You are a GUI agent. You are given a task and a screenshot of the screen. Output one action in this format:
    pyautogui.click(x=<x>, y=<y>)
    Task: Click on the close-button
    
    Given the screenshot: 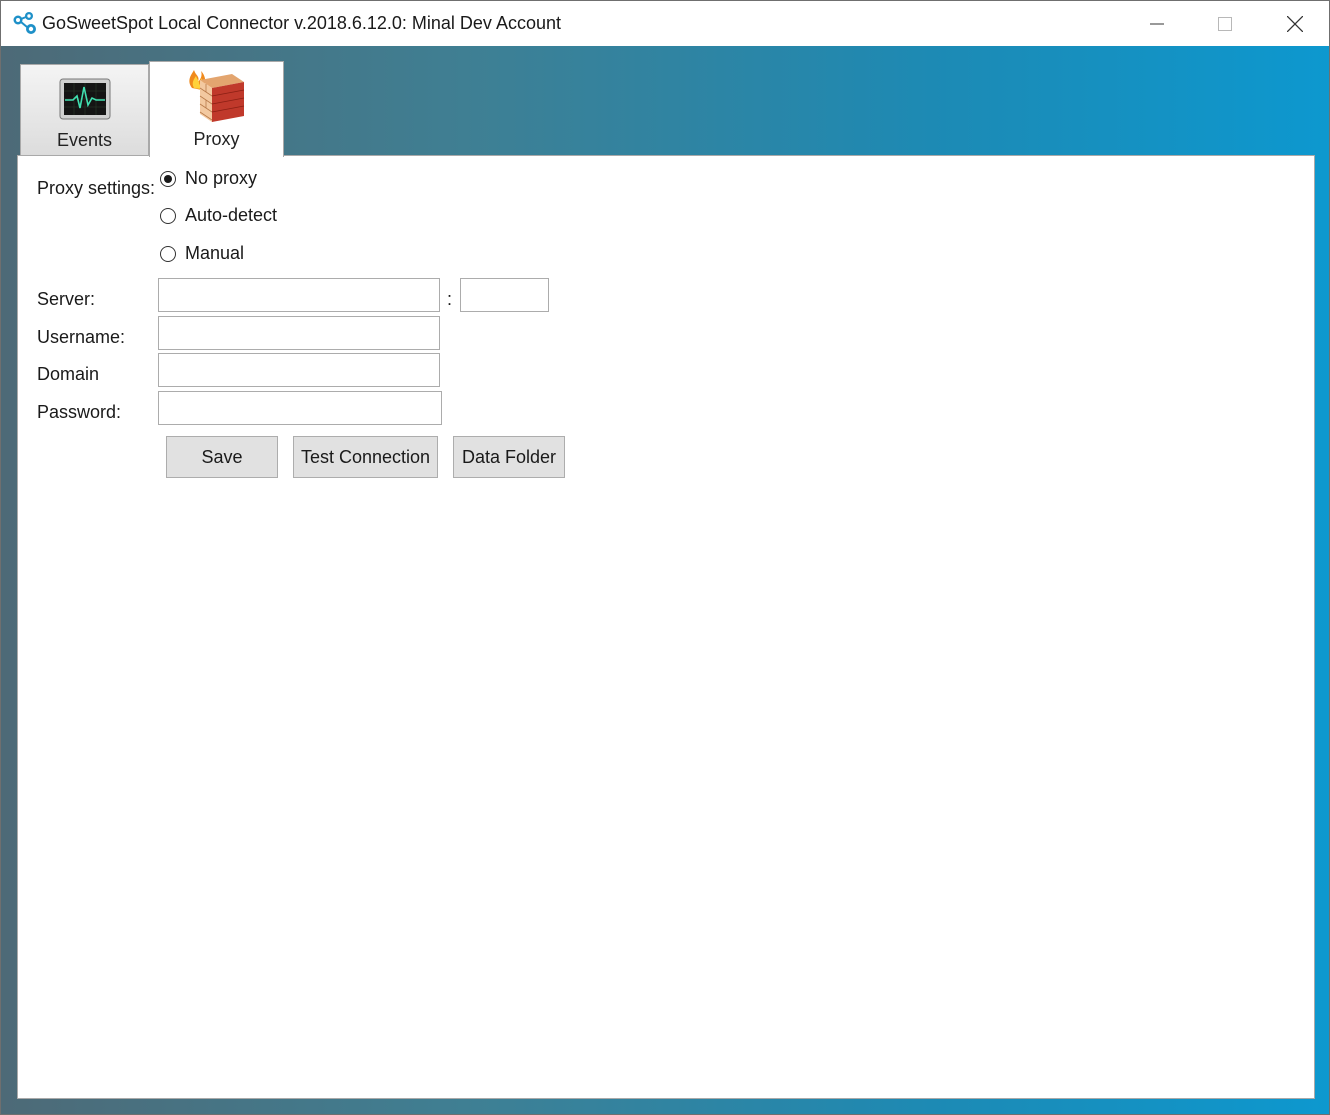 What is the action you would take?
    pyautogui.click(x=1294, y=23)
    